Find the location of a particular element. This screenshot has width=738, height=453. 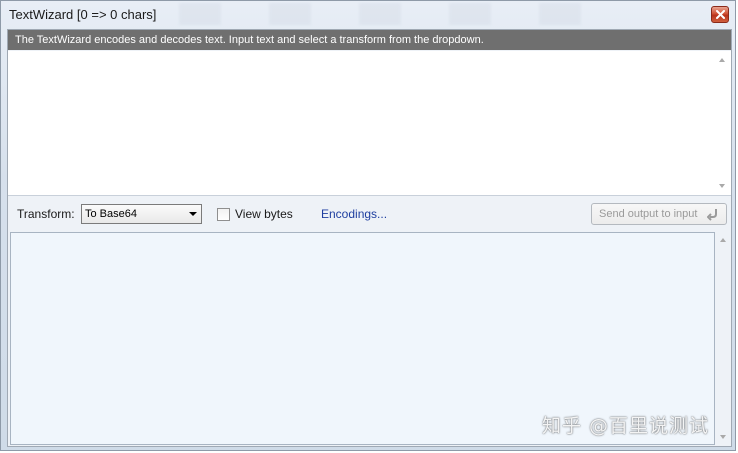

watermark: 知乎 @百里说测试 is located at coordinates (626, 426).